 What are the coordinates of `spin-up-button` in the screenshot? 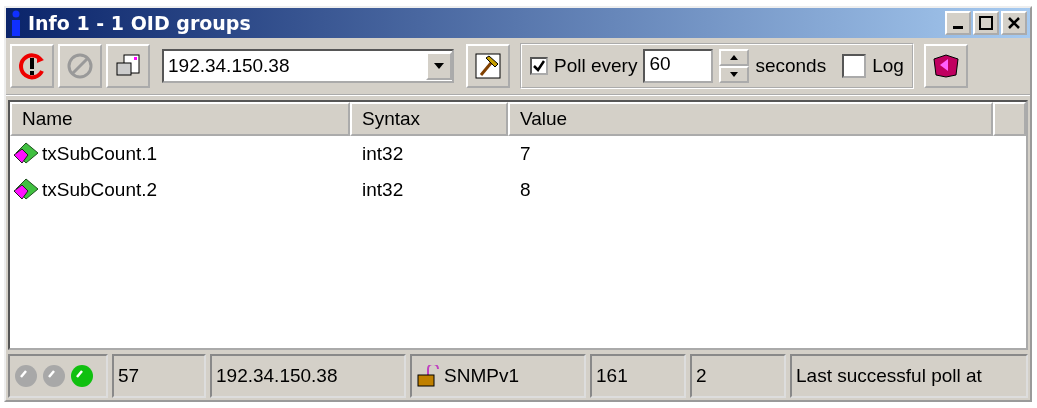 It's located at (734, 57).